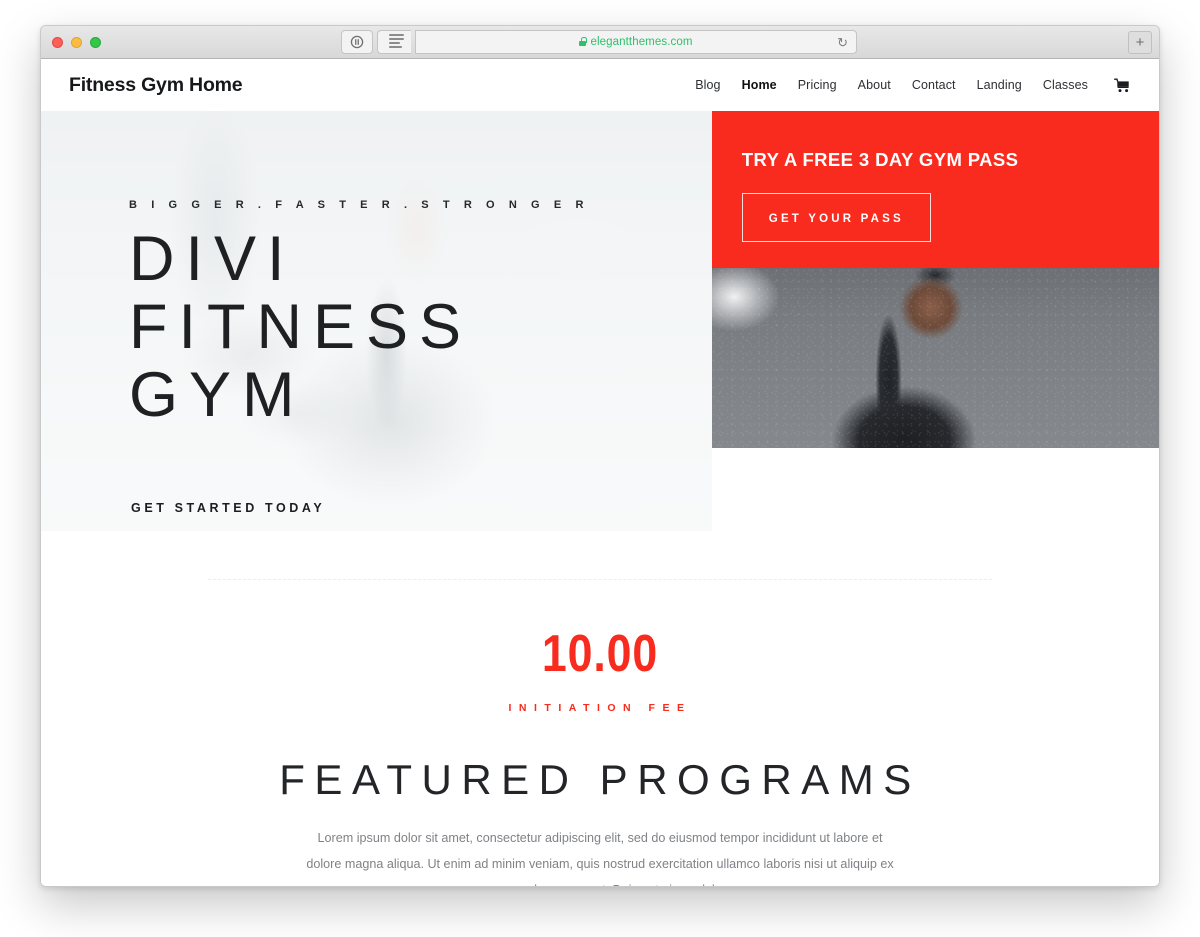  I want to click on promo-panel: TRY A FREE 3 DAY GYM PASS GET YOUR PASS, so click(935, 189).